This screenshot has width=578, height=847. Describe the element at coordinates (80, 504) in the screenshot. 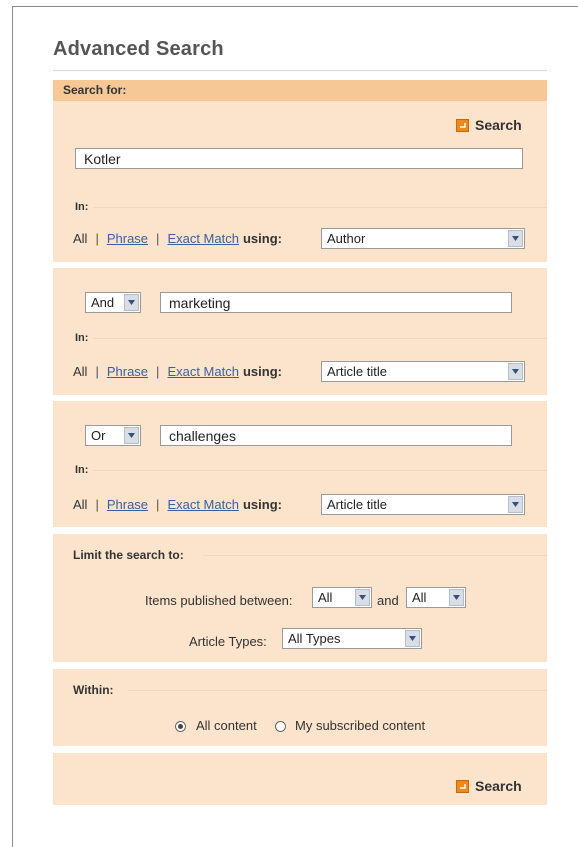

I see `match-all-option-3: All` at that location.